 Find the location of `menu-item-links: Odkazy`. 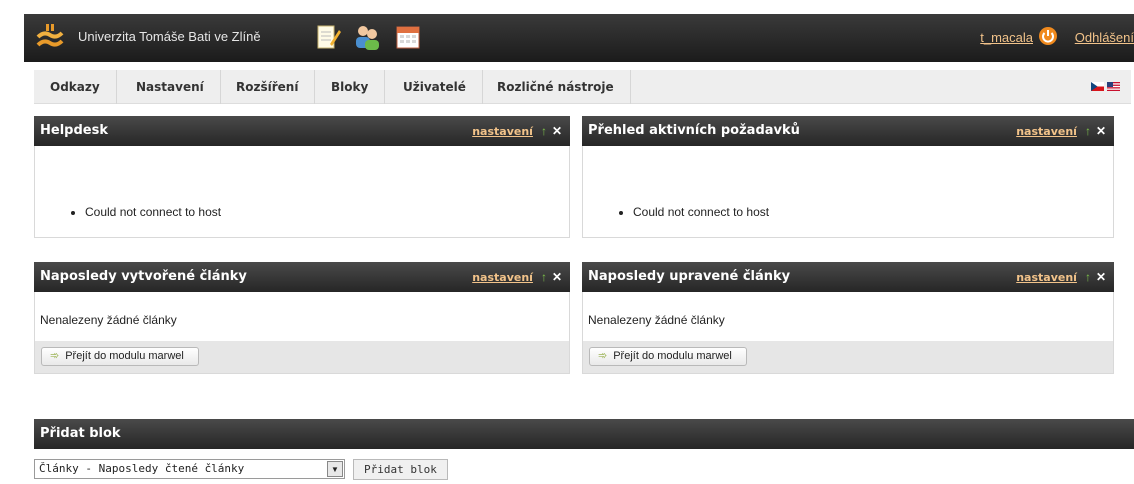

menu-item-links: Odkazy is located at coordinates (75, 87).